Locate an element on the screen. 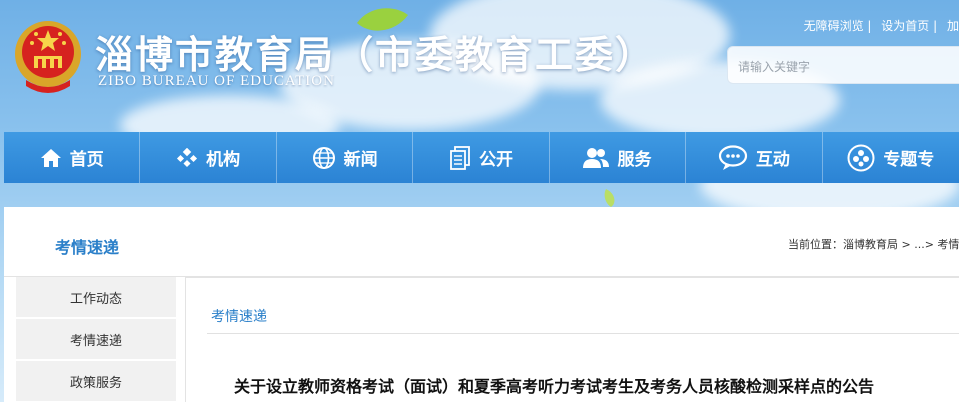 The height and width of the screenshot is (402, 959). nav-item-org: 机构 is located at coordinates (208, 157).